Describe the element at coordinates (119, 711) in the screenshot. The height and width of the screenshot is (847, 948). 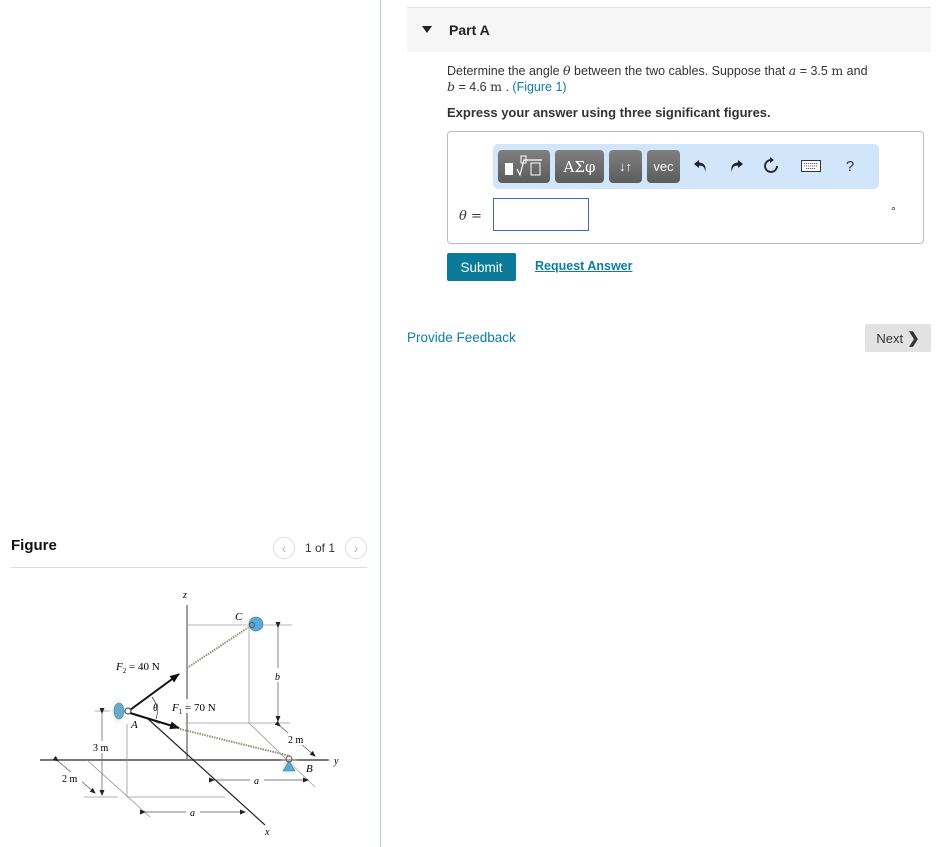
I see `support-A` at that location.